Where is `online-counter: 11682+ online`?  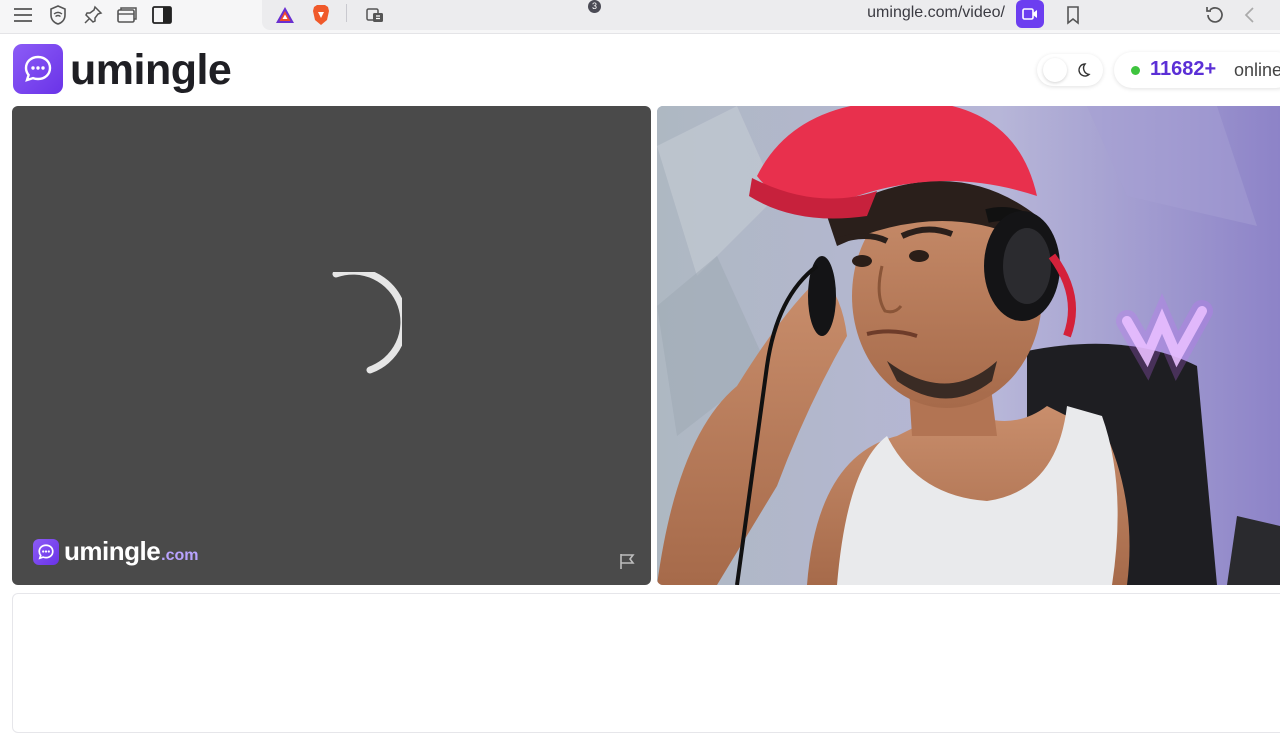
online-counter: 11682+ online is located at coordinates (1197, 70).